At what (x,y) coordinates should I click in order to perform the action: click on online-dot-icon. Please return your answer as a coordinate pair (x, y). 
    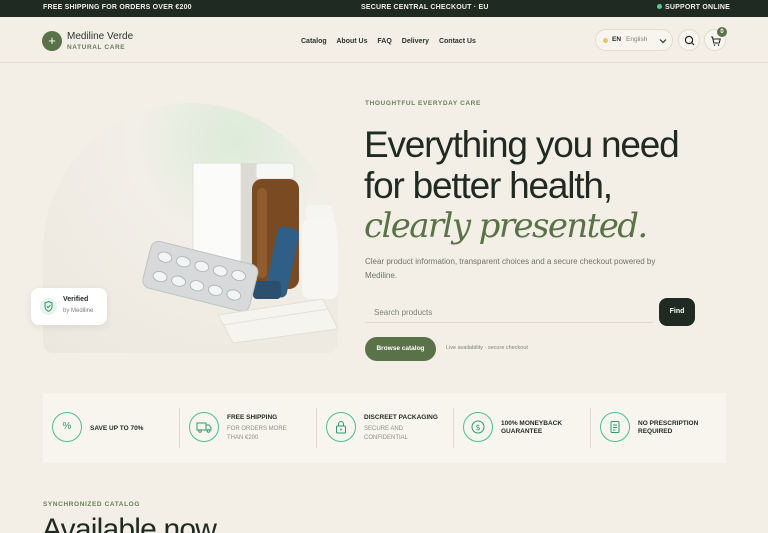
    Looking at the image, I should click on (659, 6).